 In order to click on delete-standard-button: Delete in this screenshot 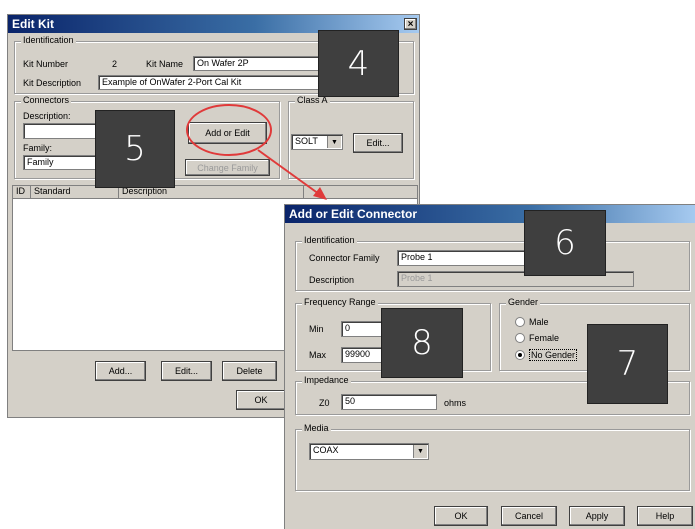, I will do `click(249, 371)`.